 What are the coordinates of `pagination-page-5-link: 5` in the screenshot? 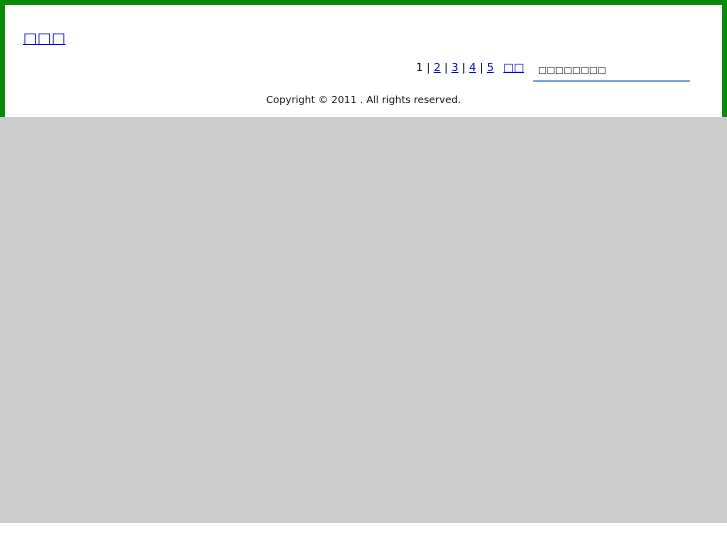 It's located at (490, 67).